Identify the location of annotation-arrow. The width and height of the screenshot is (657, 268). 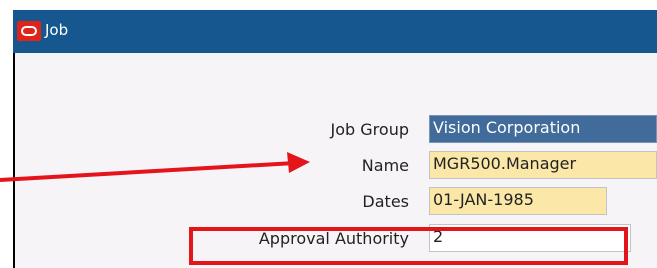
(155, 167).